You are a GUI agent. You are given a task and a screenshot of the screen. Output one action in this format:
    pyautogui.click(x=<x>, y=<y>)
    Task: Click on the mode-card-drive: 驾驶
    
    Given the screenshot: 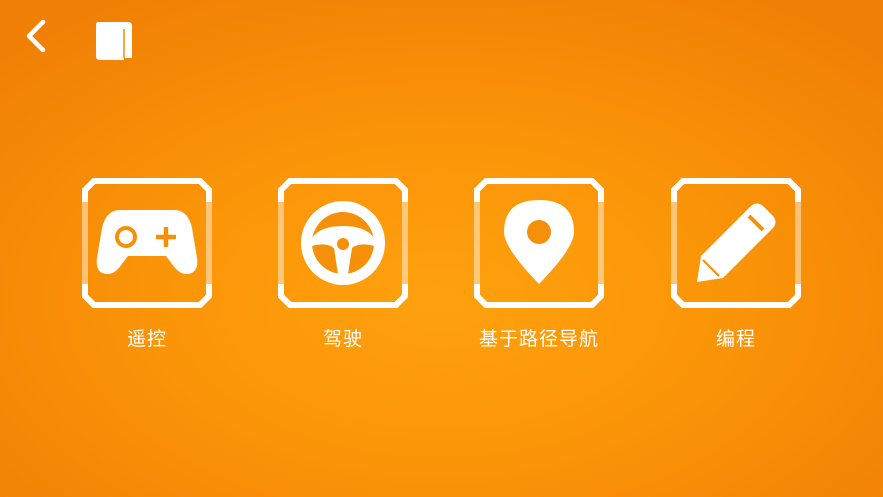 What is the action you would take?
    pyautogui.click(x=343, y=266)
    